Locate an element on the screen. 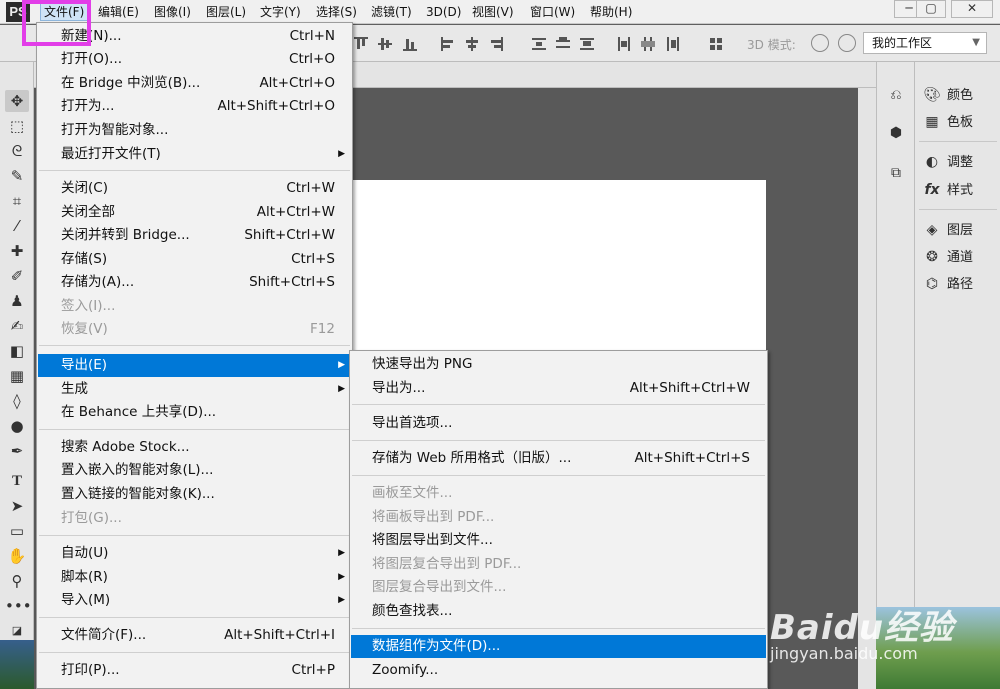 This screenshot has height=689, width=1000. menu-item-open-as: 打开为... Alt+Shift+Ctrl+O is located at coordinates (194, 106).